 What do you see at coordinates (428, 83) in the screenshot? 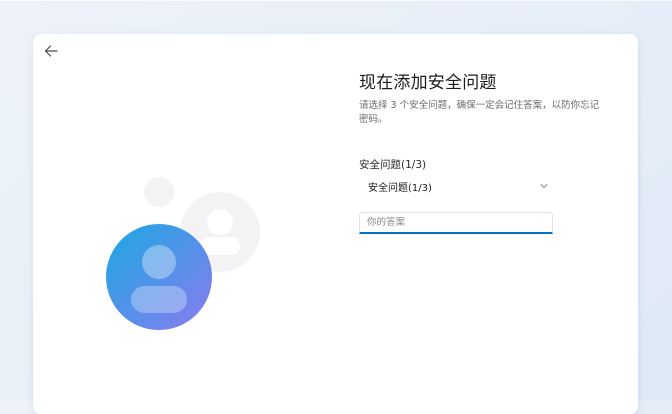
I see `page-title: 现在添加安全问题` at bounding box center [428, 83].